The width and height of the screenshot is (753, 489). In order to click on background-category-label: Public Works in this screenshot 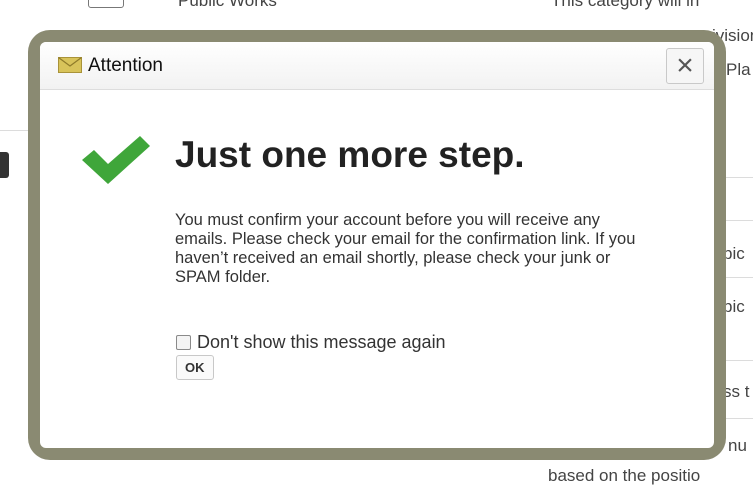, I will do `click(227, 5)`.